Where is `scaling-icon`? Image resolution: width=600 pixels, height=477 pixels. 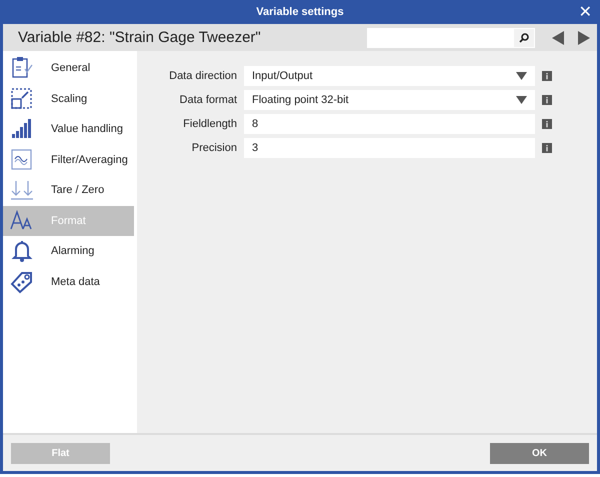 scaling-icon is located at coordinates (22, 98).